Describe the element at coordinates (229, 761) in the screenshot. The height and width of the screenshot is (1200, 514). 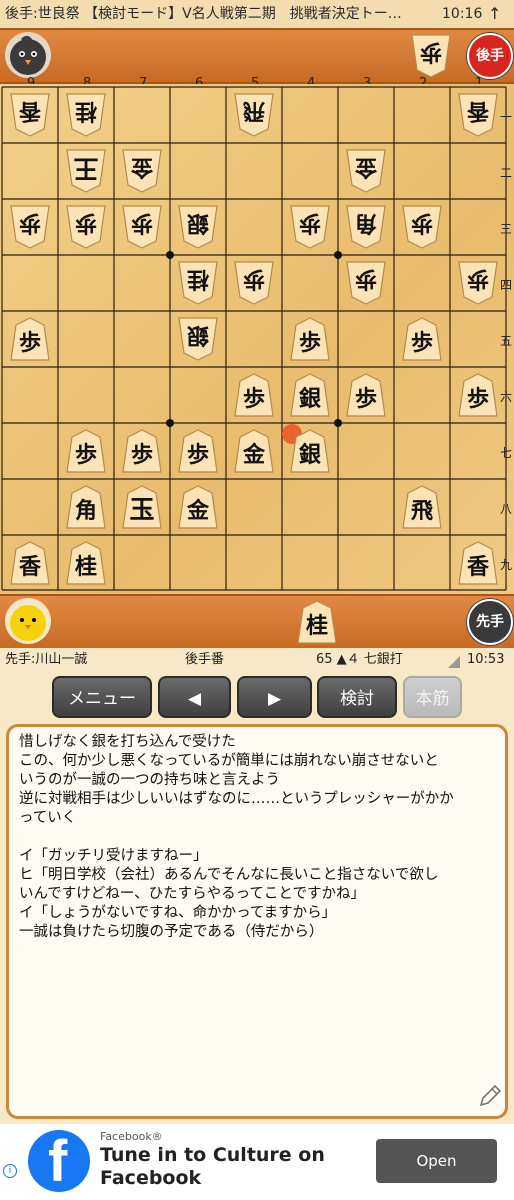
I see `comment-line: この、何か少し悪くなっているが簡単には崩れない崩させないと` at that location.